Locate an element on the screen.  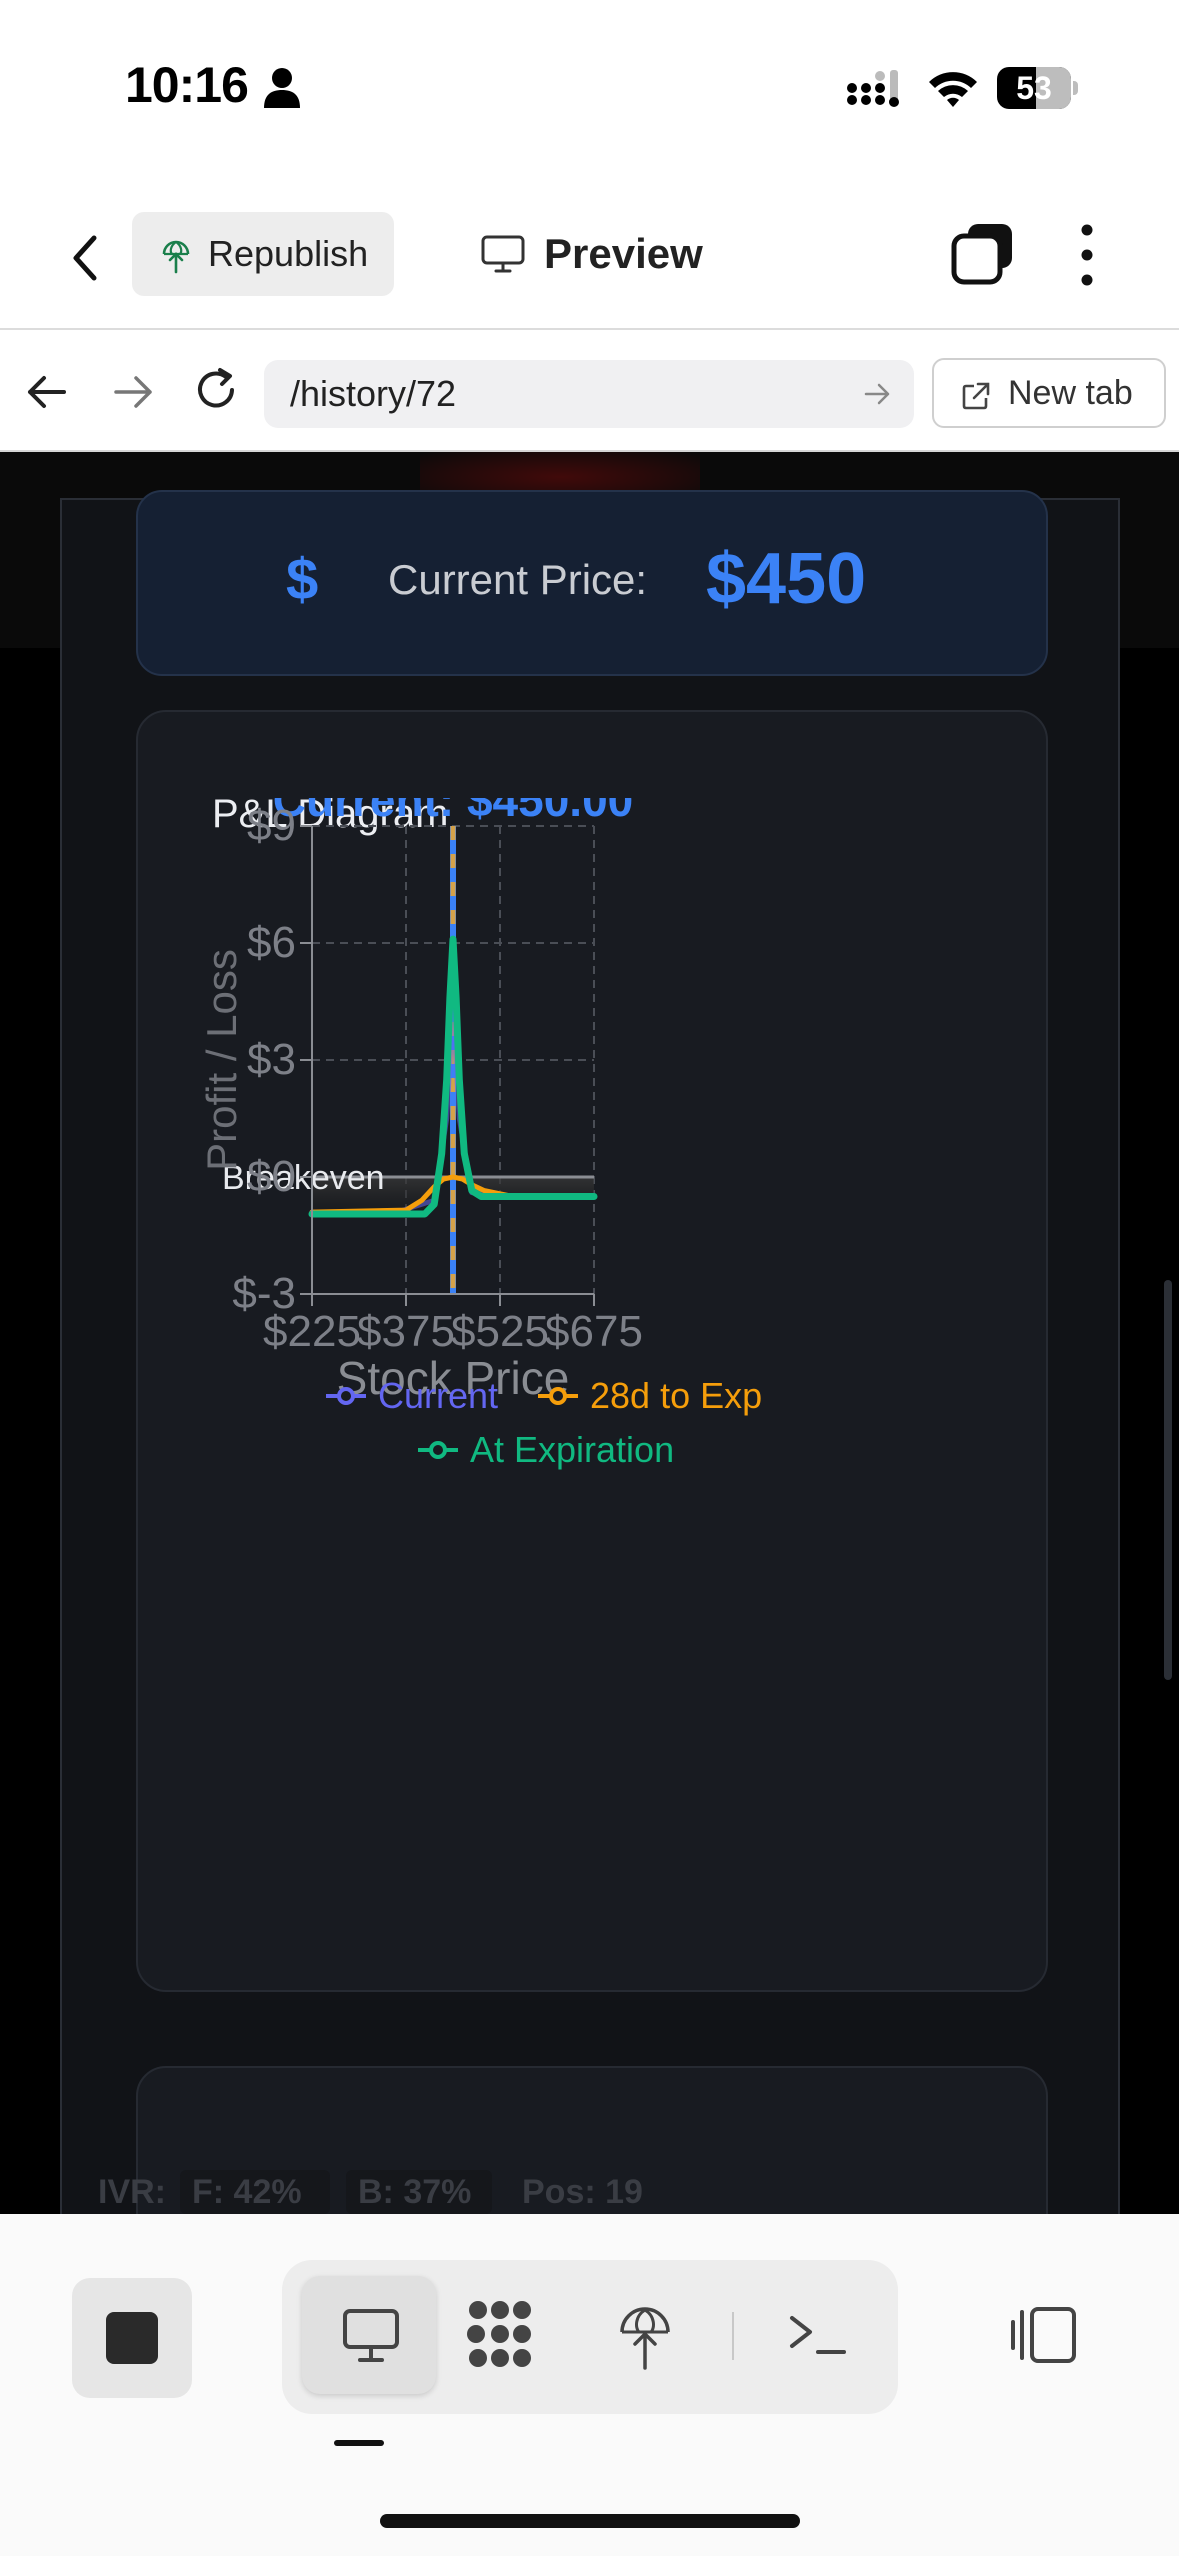
stop-button is located at coordinates (132, 2338).